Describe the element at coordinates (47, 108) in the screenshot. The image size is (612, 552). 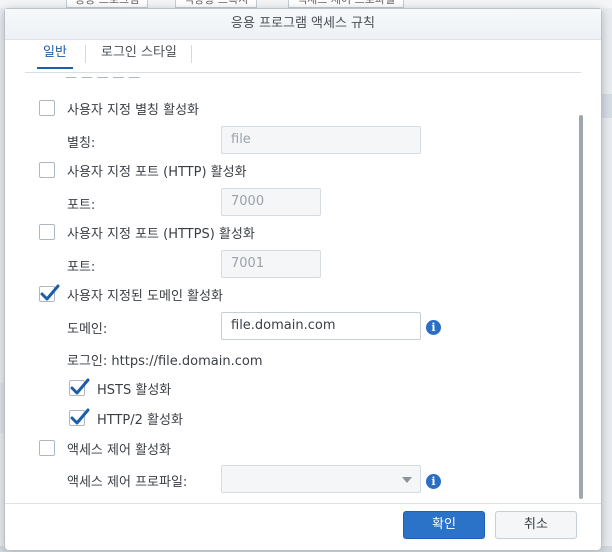
I see `alias-checkbox` at that location.